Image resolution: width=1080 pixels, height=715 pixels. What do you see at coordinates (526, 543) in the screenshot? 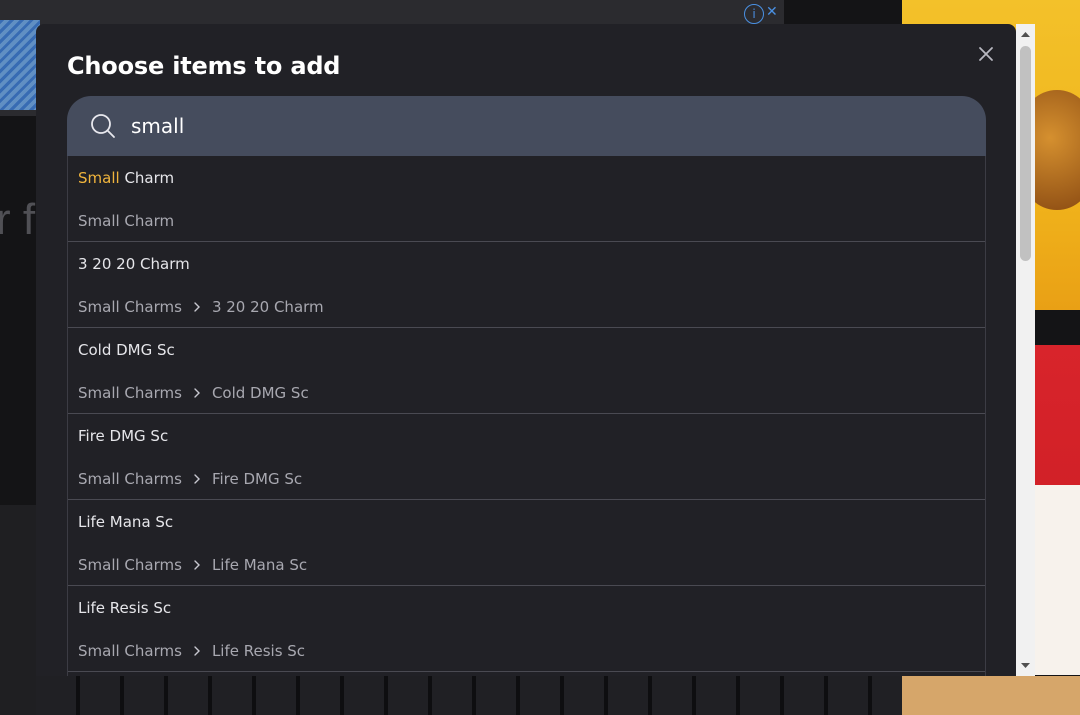
I see `result-item: Life Mana Sc Small Charms Life Mana Sc` at bounding box center [526, 543].